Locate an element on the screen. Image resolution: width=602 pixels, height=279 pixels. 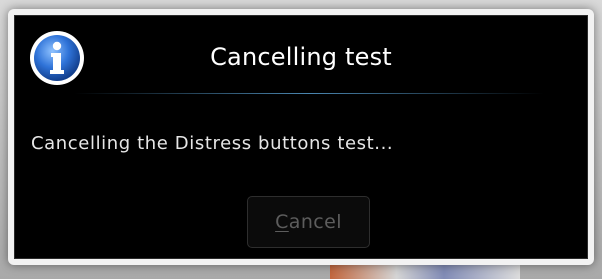
cancel-button: Cancel is located at coordinates (308, 222).